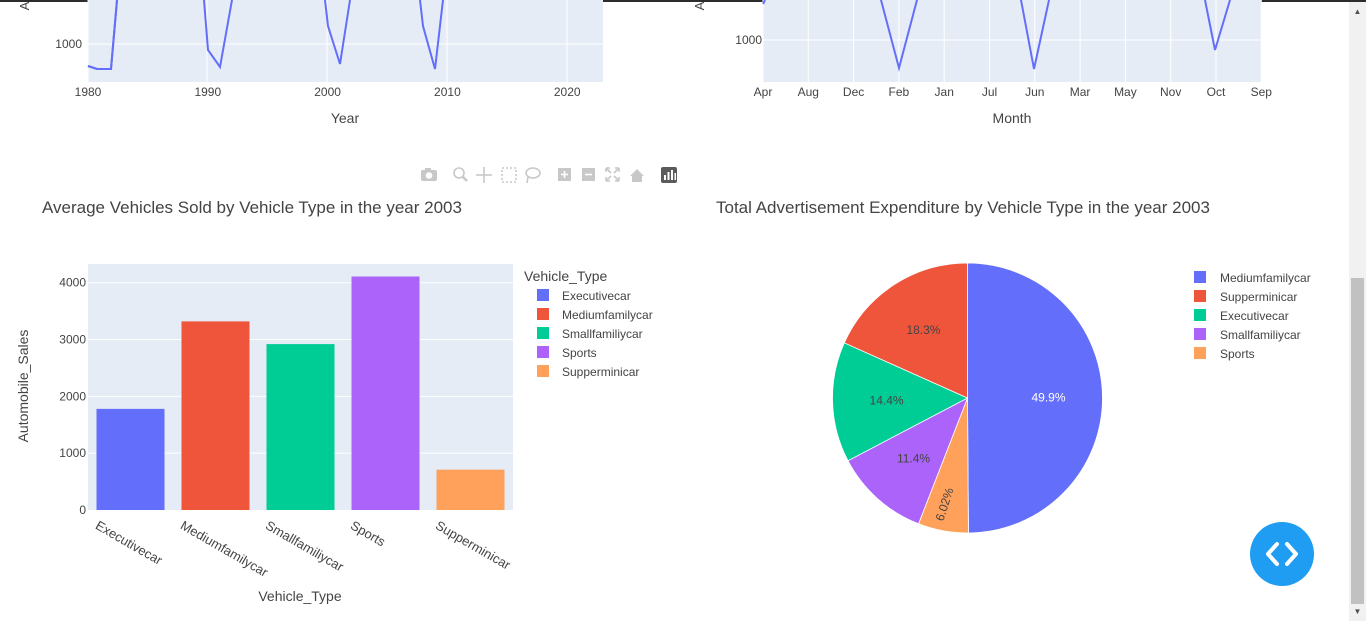 This screenshot has width=1366, height=621. I want to click on bar-supperminicar, so click(470, 489).